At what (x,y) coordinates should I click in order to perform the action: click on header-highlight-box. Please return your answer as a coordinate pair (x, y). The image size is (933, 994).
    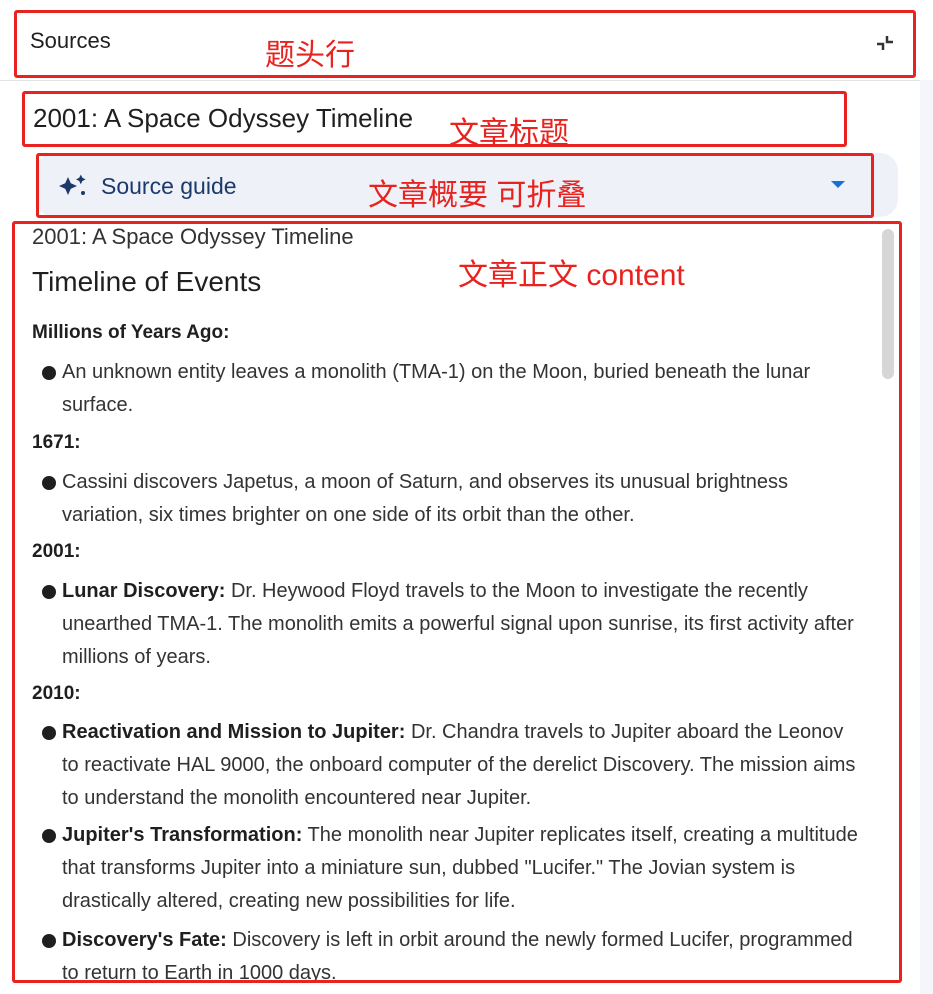
    Looking at the image, I should click on (465, 44).